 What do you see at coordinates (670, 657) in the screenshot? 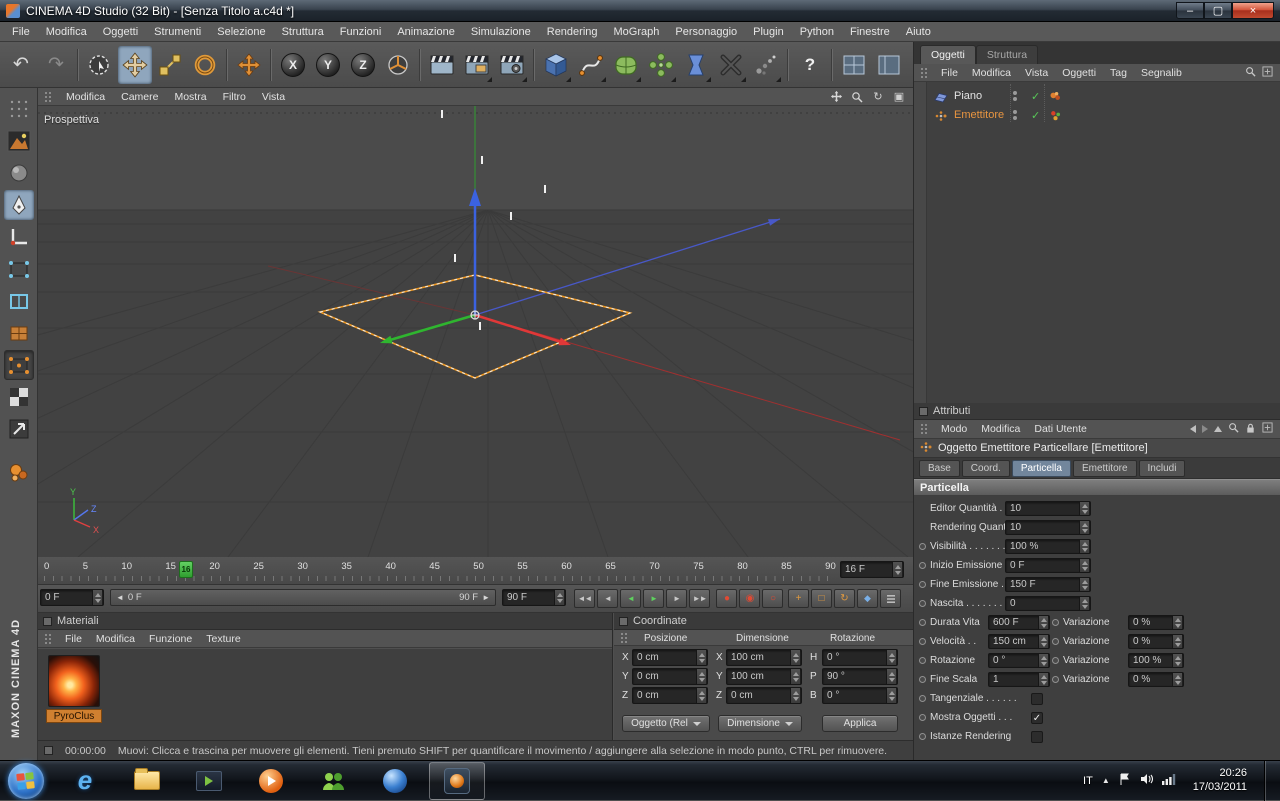
I see `pos-x-field: 0 cm` at bounding box center [670, 657].